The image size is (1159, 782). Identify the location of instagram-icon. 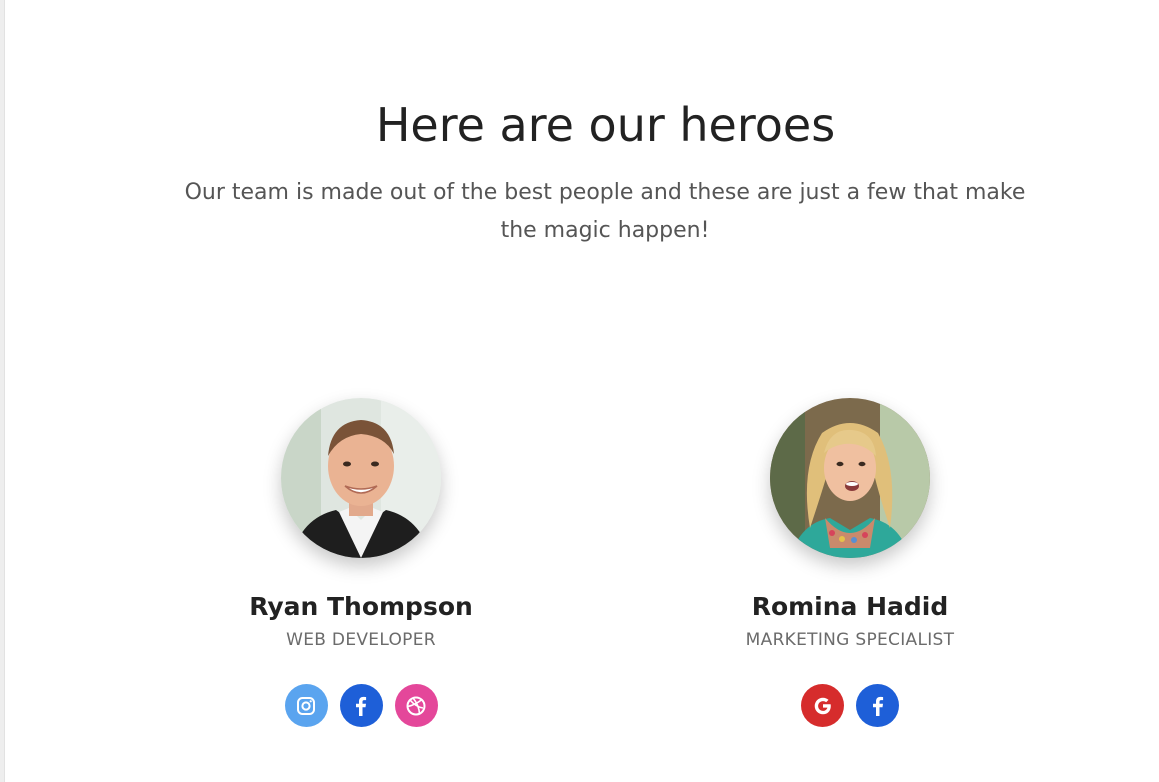
(306, 705).